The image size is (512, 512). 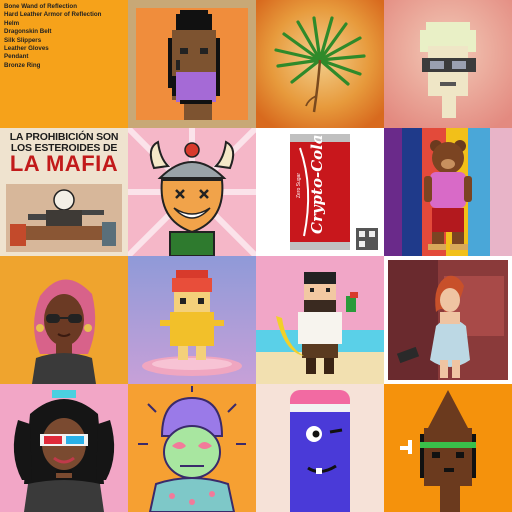 I want to click on loot-item: Bone Wand of Reflection, so click(x=40, y=6).